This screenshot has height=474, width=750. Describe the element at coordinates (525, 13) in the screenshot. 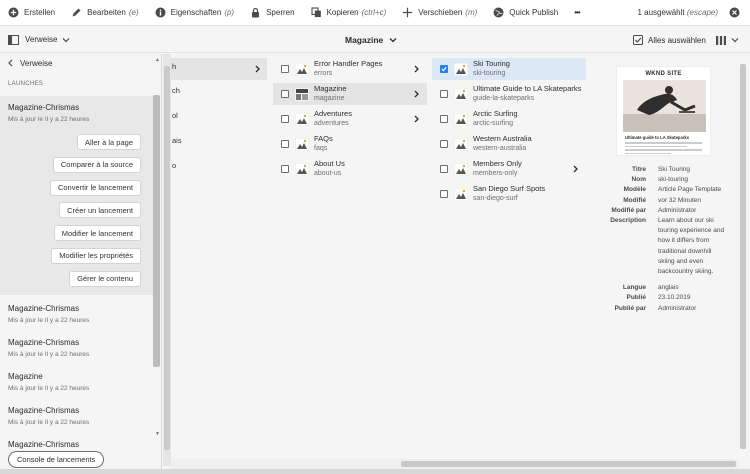

I see `quick-publish-button: Quick Publish` at that location.